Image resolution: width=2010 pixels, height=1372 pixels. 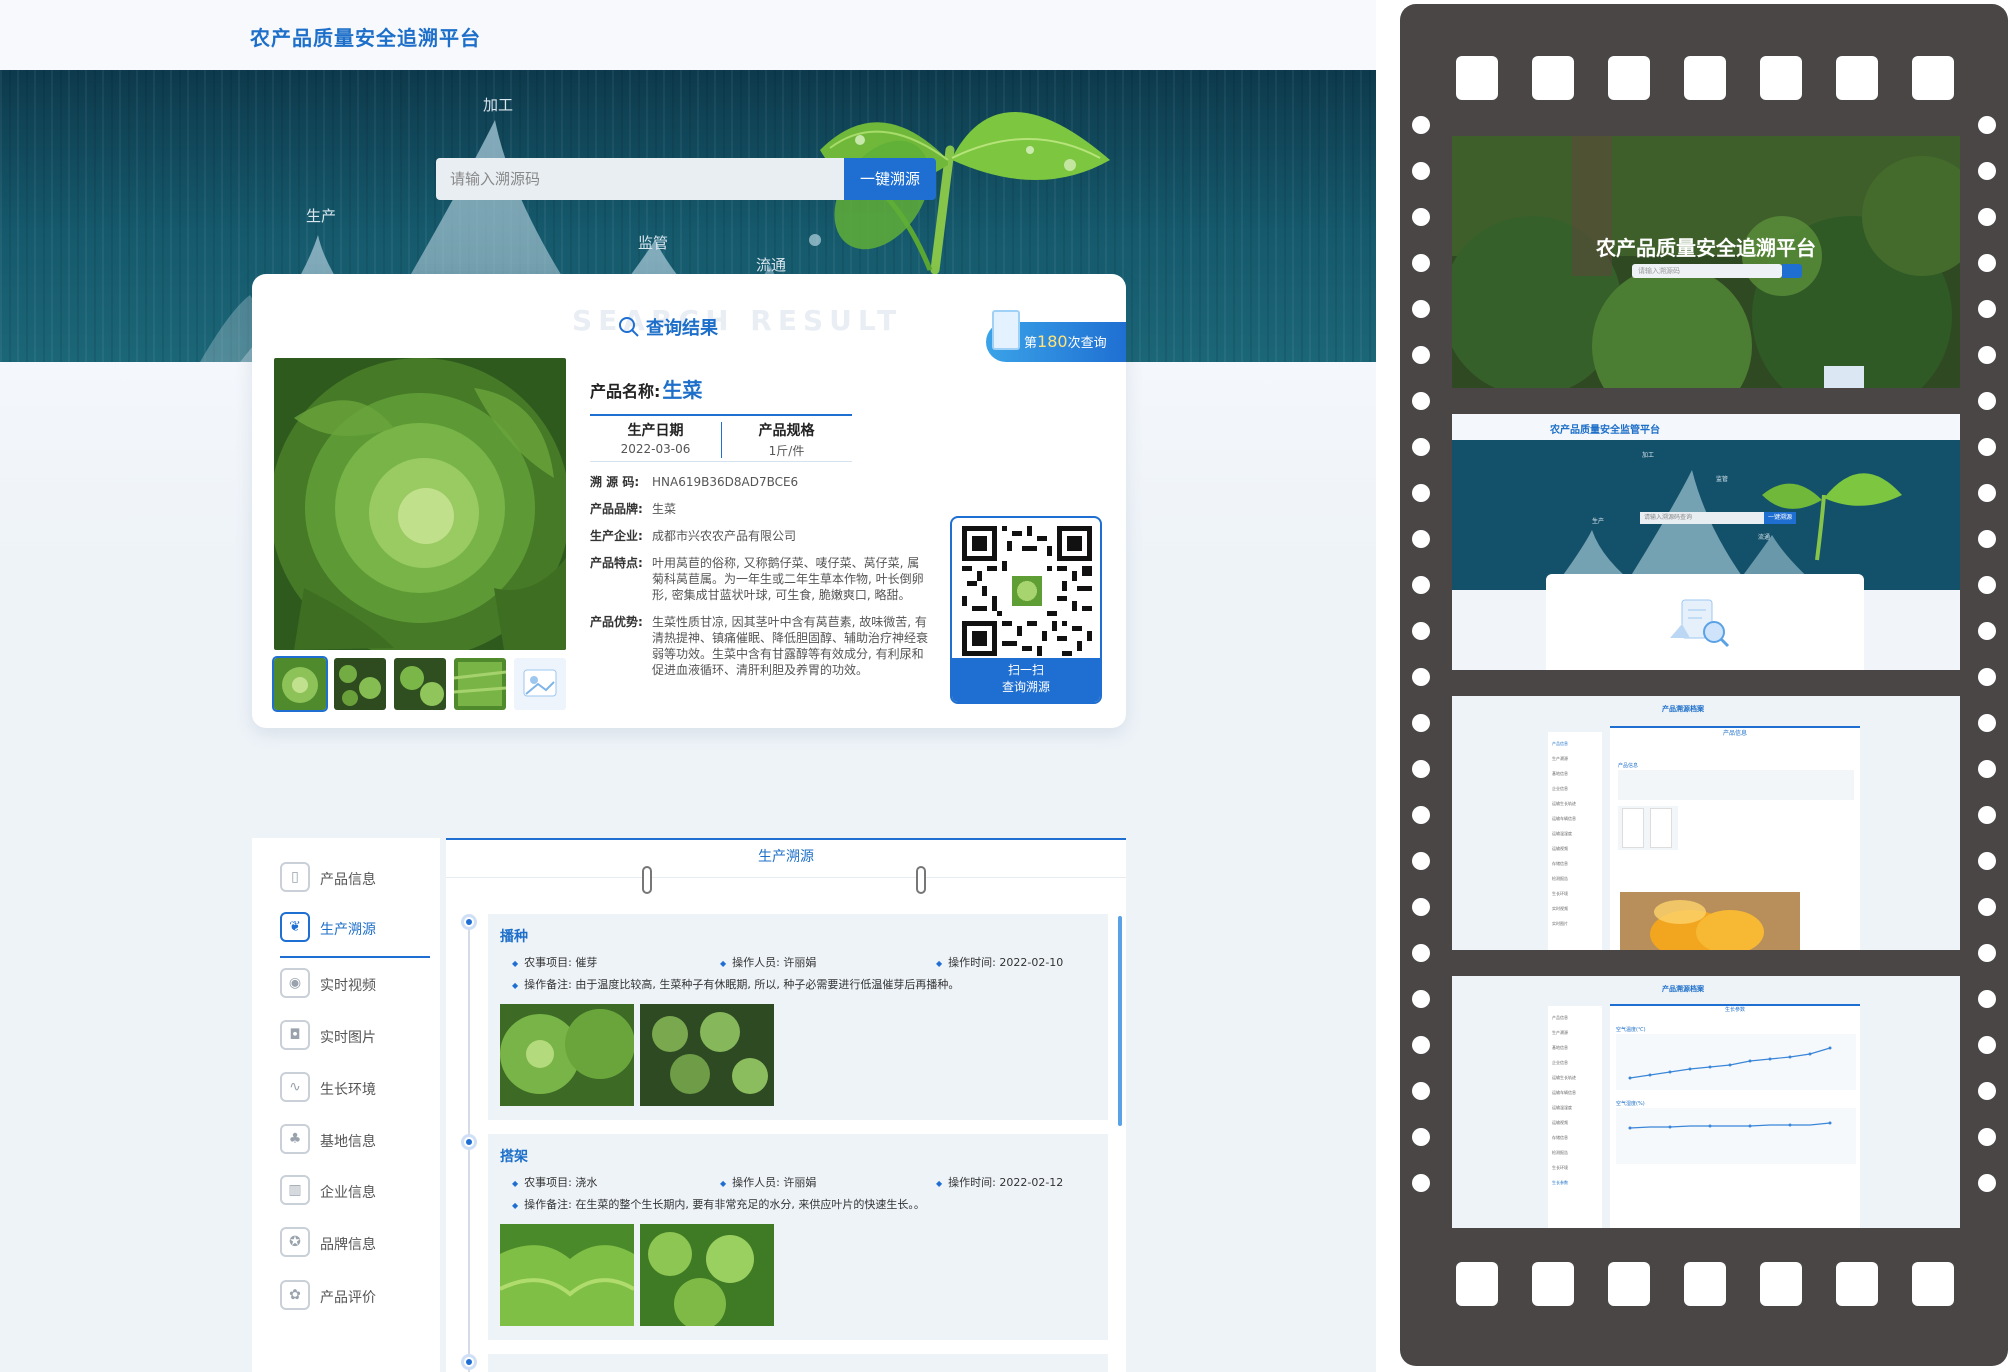 I want to click on frame-home-title: 农产品质量安全追溯平台, so click(x=1706, y=248).